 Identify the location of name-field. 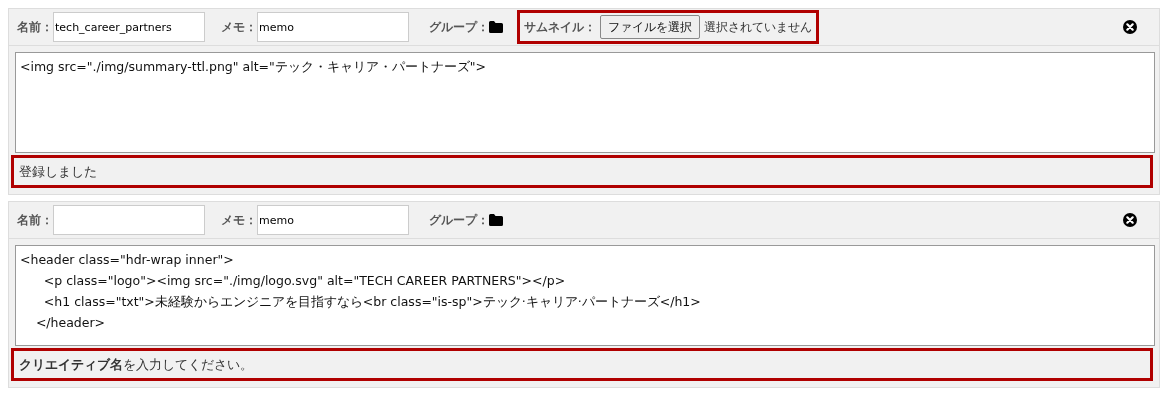
(129, 220).